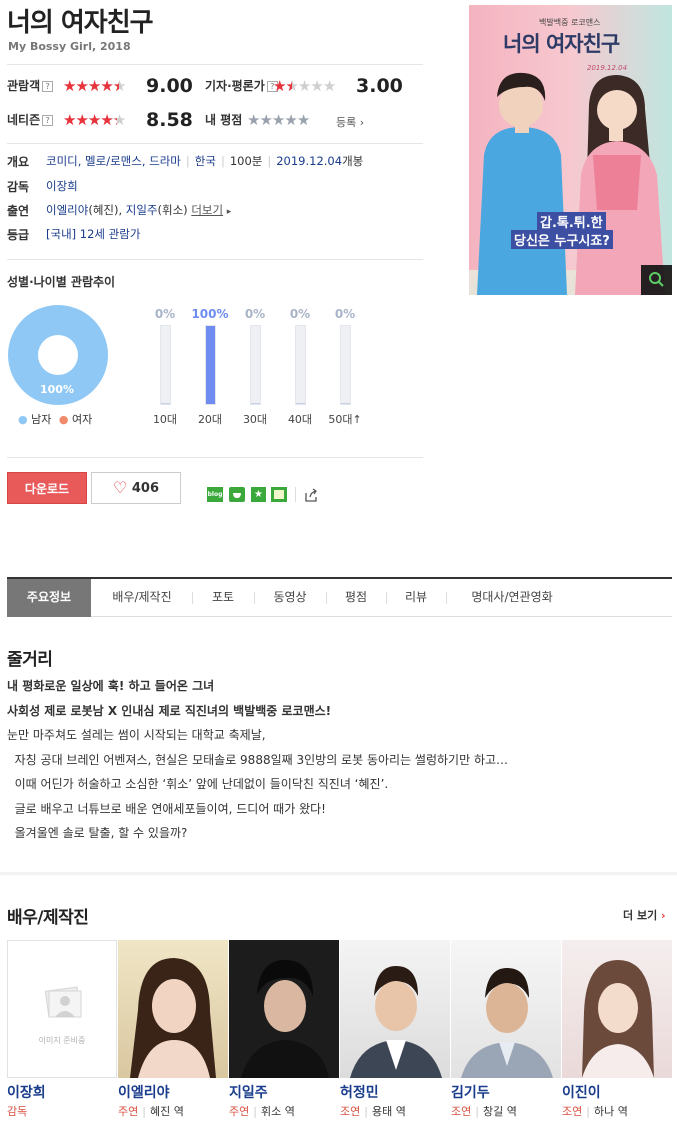  What do you see at coordinates (356, 598) in the screenshot?
I see `tab-rating: 평점` at bounding box center [356, 598].